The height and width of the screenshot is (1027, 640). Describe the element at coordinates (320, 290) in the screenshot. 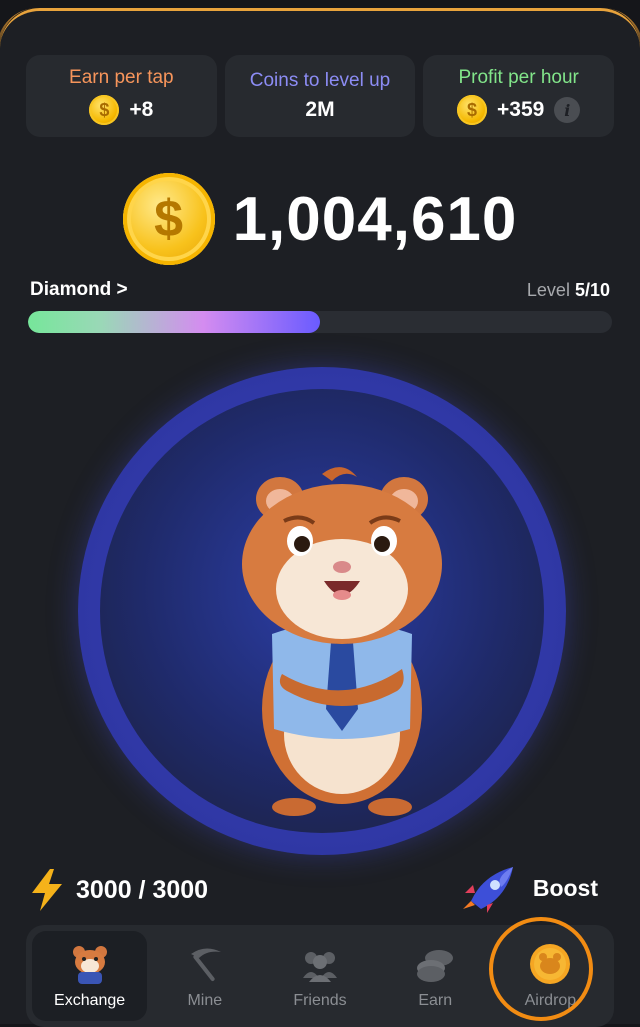

I see `level-row: Diamond > Level 5/10` at that location.